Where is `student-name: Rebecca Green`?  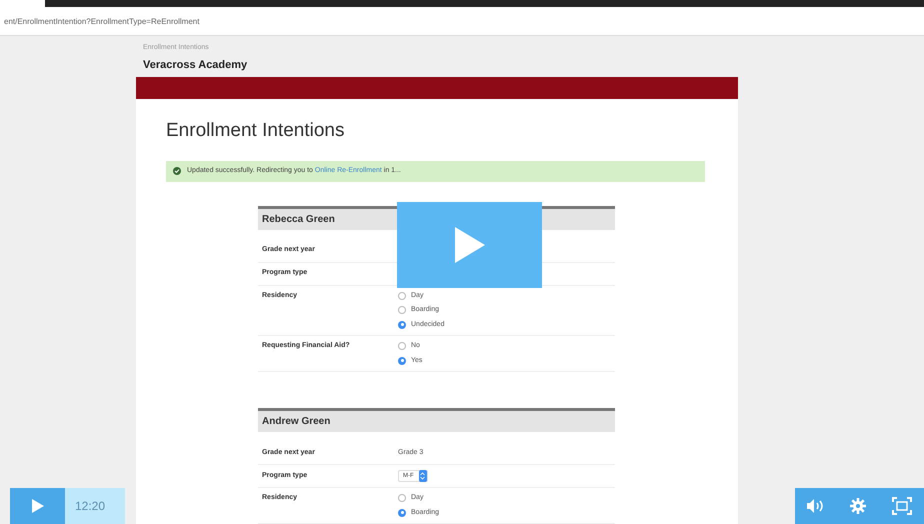 student-name: Rebecca Green is located at coordinates (298, 219).